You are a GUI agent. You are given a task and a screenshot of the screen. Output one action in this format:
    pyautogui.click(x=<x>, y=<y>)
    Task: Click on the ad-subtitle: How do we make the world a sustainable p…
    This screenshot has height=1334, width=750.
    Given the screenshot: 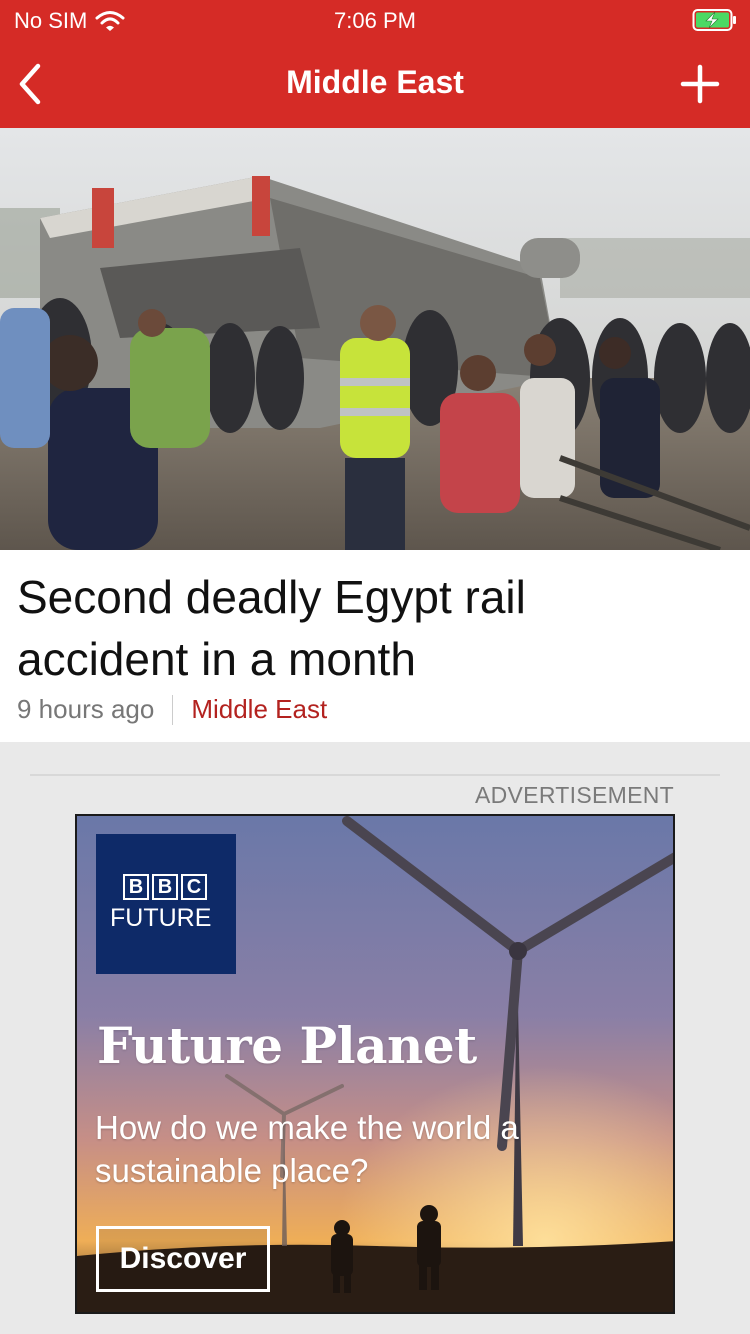 What is the action you would take?
    pyautogui.click(x=307, y=1149)
    